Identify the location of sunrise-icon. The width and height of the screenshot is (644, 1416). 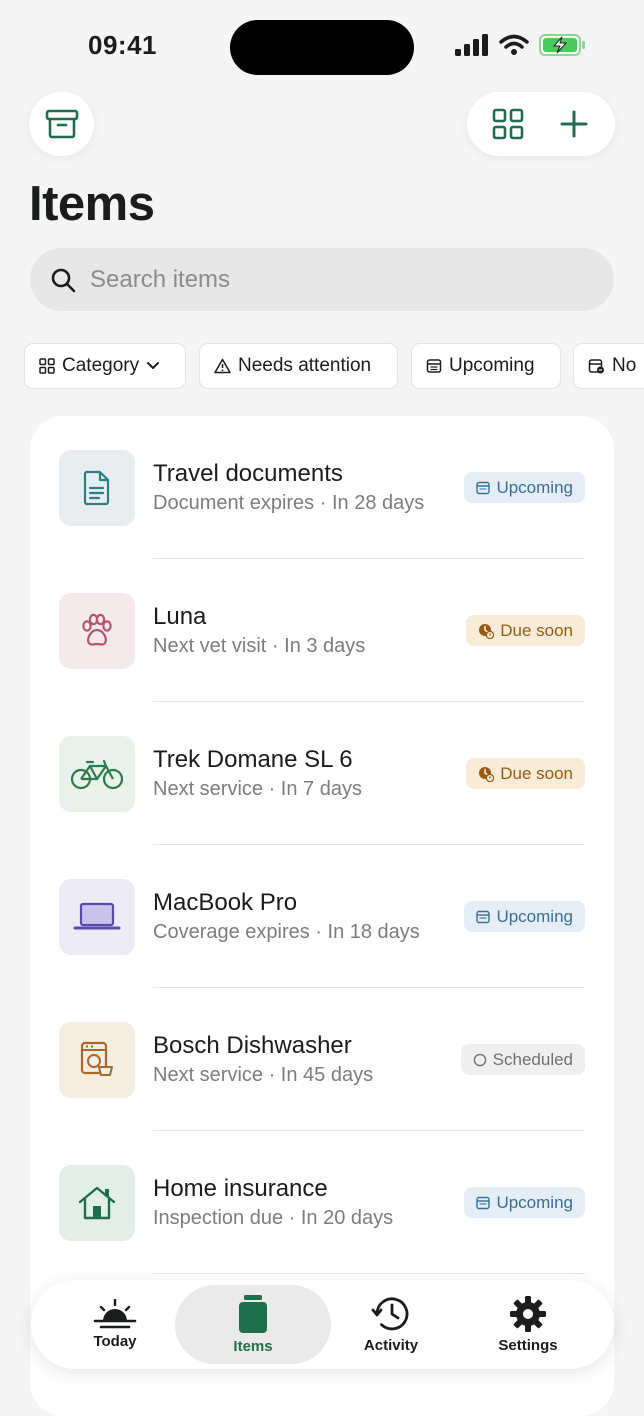
(115, 1314).